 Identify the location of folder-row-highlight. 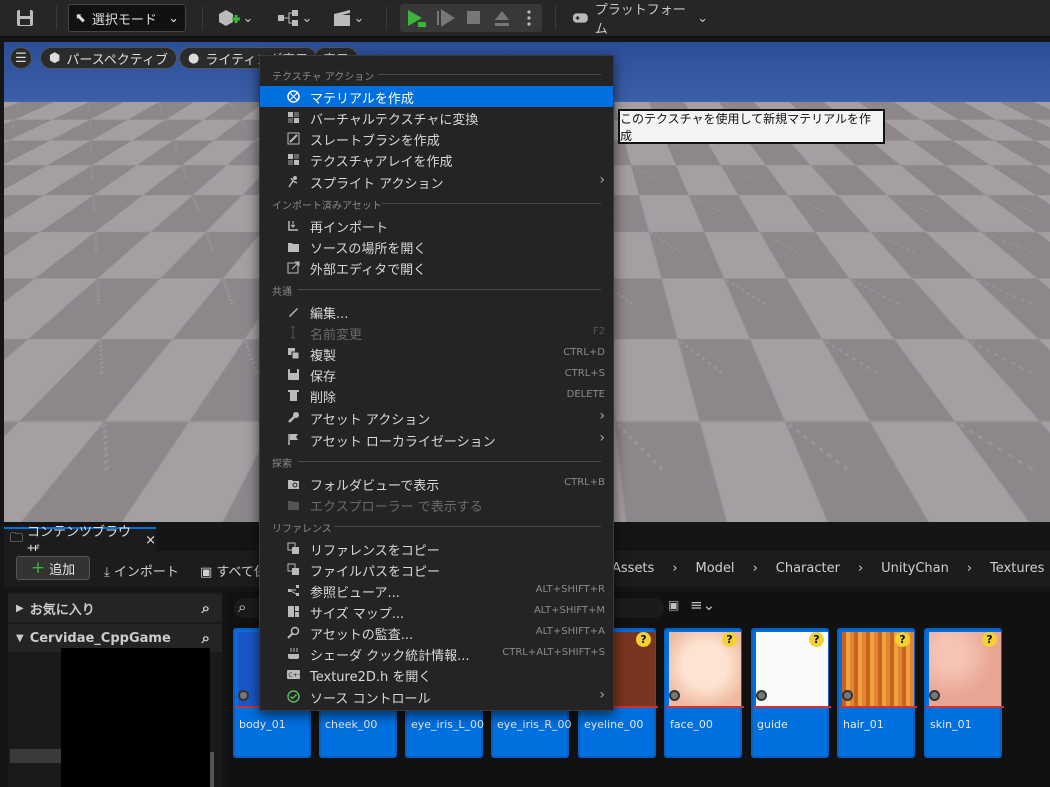
(35, 756).